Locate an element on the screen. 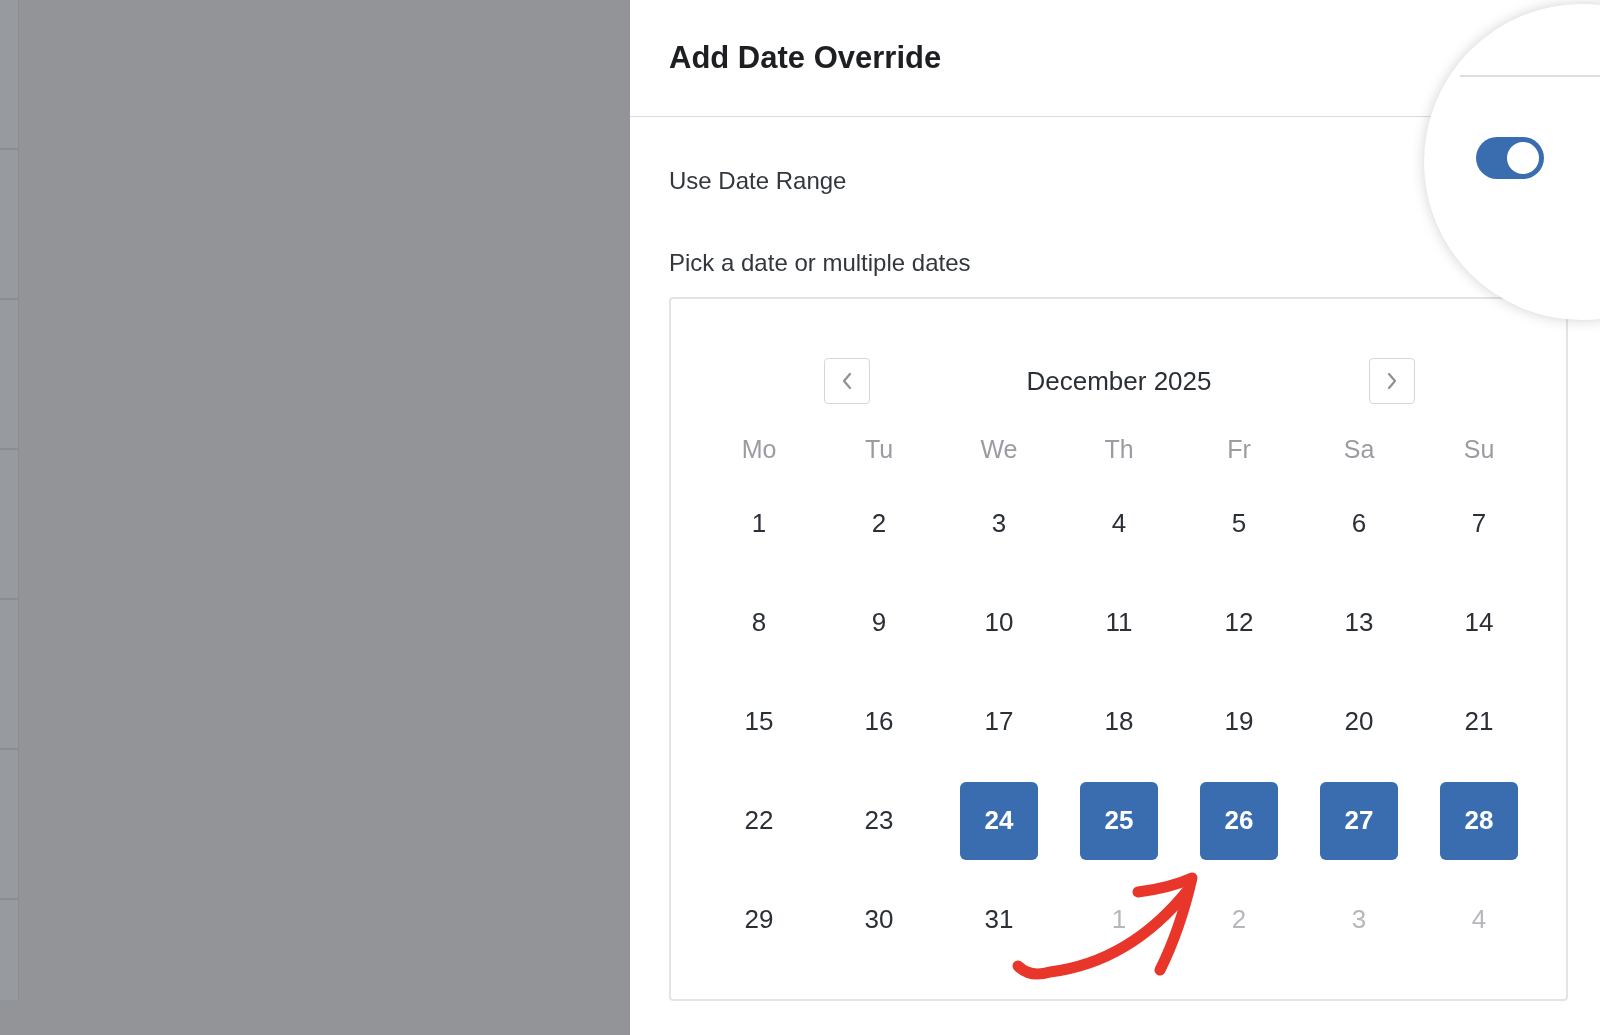 Image resolution: width=1600 pixels, height=1035 pixels. calendar-day: 9 is located at coordinates (879, 622).